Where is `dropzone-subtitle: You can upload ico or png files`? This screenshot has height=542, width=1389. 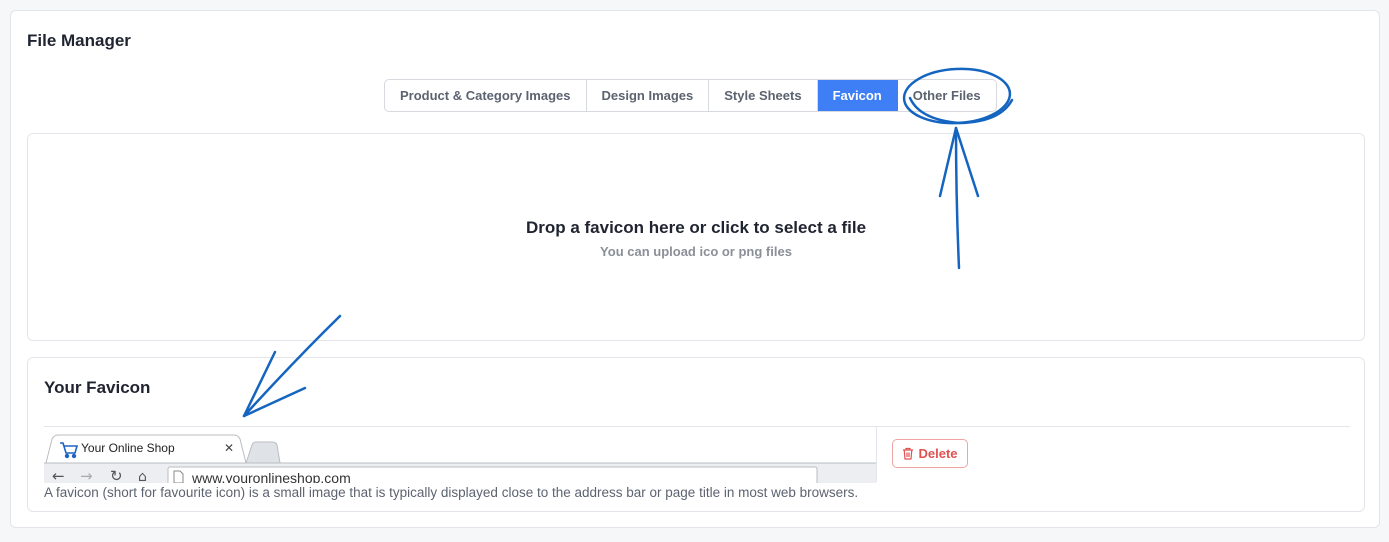
dropzone-subtitle: You can upload ico or png files is located at coordinates (696, 251).